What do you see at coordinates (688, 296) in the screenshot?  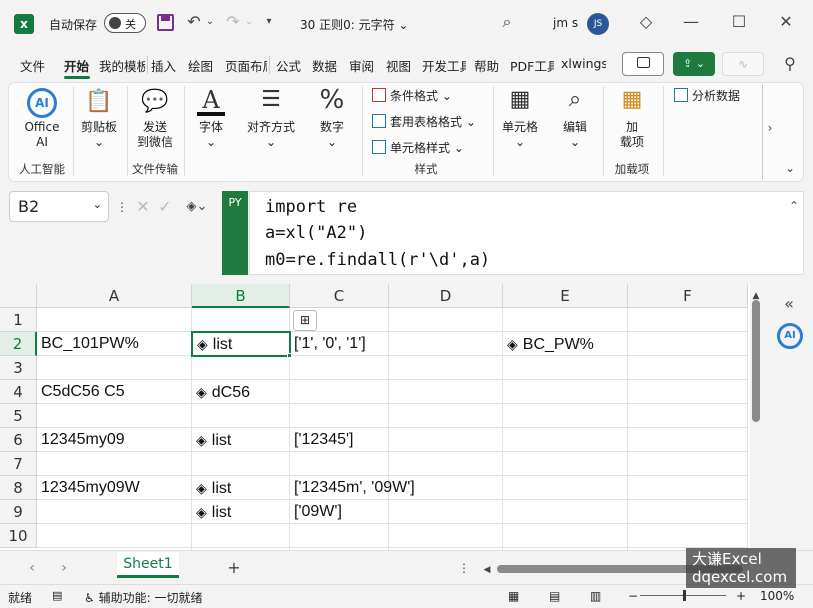 I see `column-header-f: F` at bounding box center [688, 296].